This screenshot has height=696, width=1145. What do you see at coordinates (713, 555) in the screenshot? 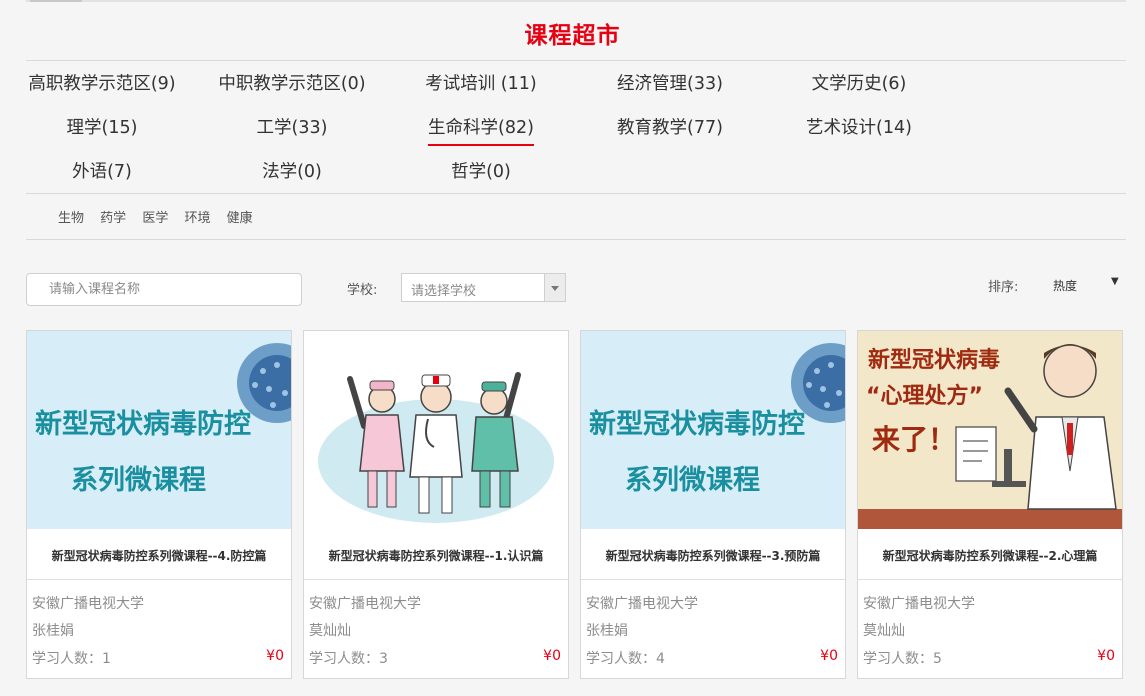
I see `course-title: 新型冠状病毒防控系列微课程--3.预防篇` at bounding box center [713, 555].